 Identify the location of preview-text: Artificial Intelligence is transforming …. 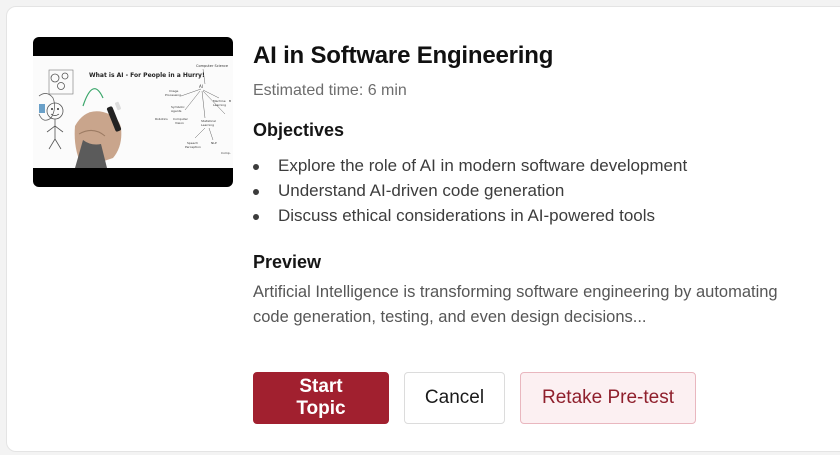
(515, 304).